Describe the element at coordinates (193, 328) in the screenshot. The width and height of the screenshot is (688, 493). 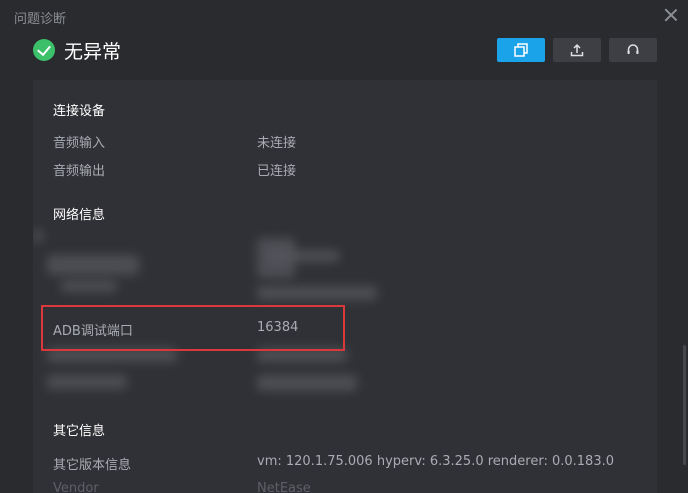
I see `adb-highlight-box` at that location.